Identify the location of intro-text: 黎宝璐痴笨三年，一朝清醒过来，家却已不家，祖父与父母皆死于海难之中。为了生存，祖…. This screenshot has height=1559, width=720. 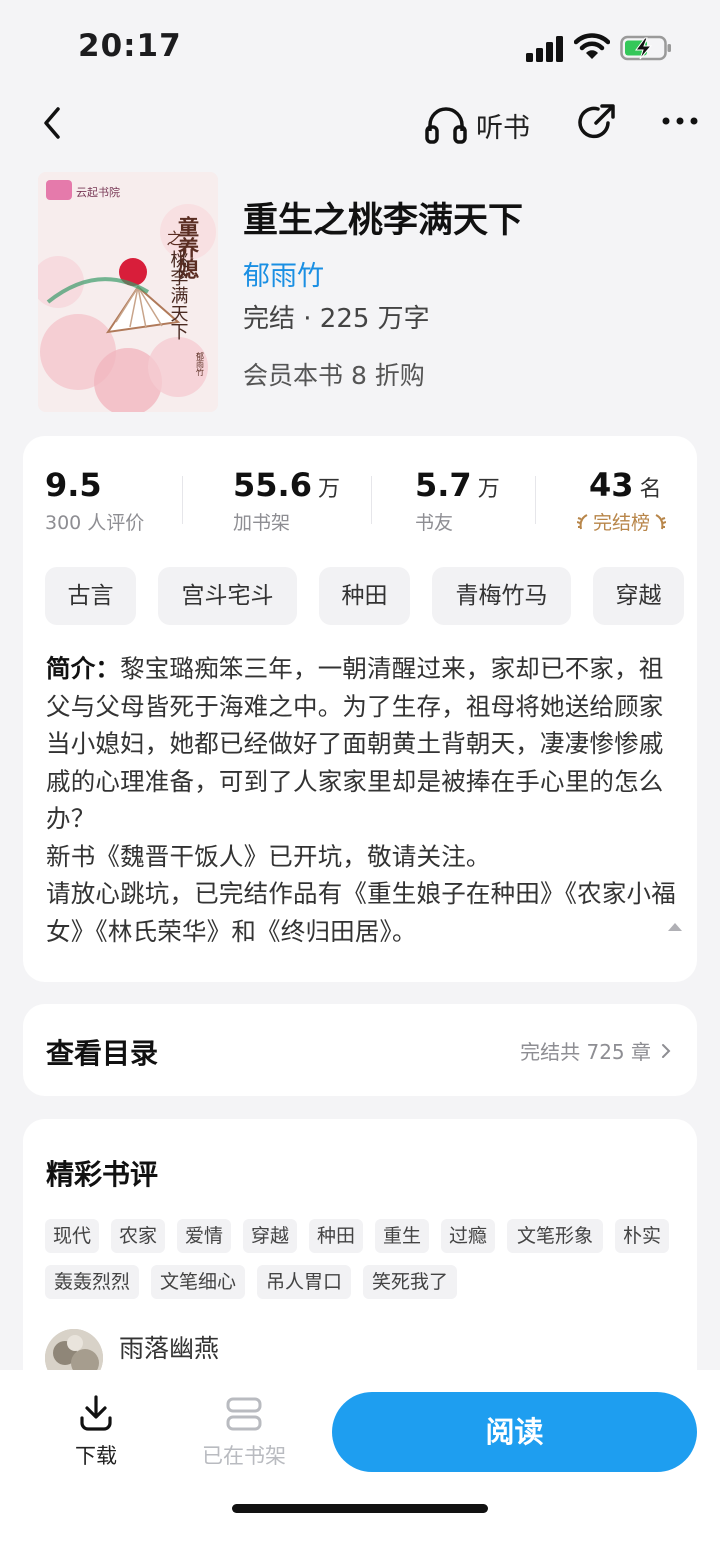
(355, 743).